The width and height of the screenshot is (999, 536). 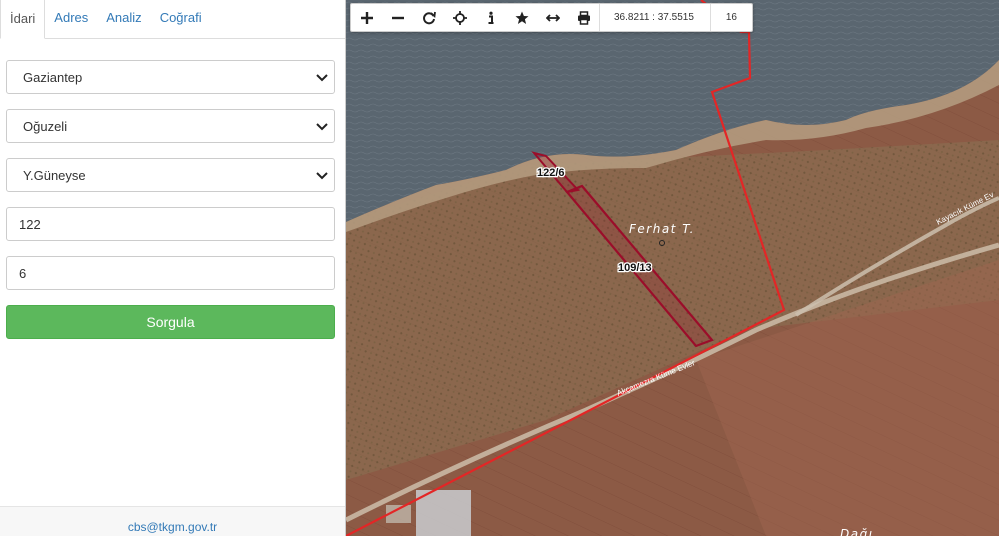 I want to click on locate-icon, so click(x=459, y=17).